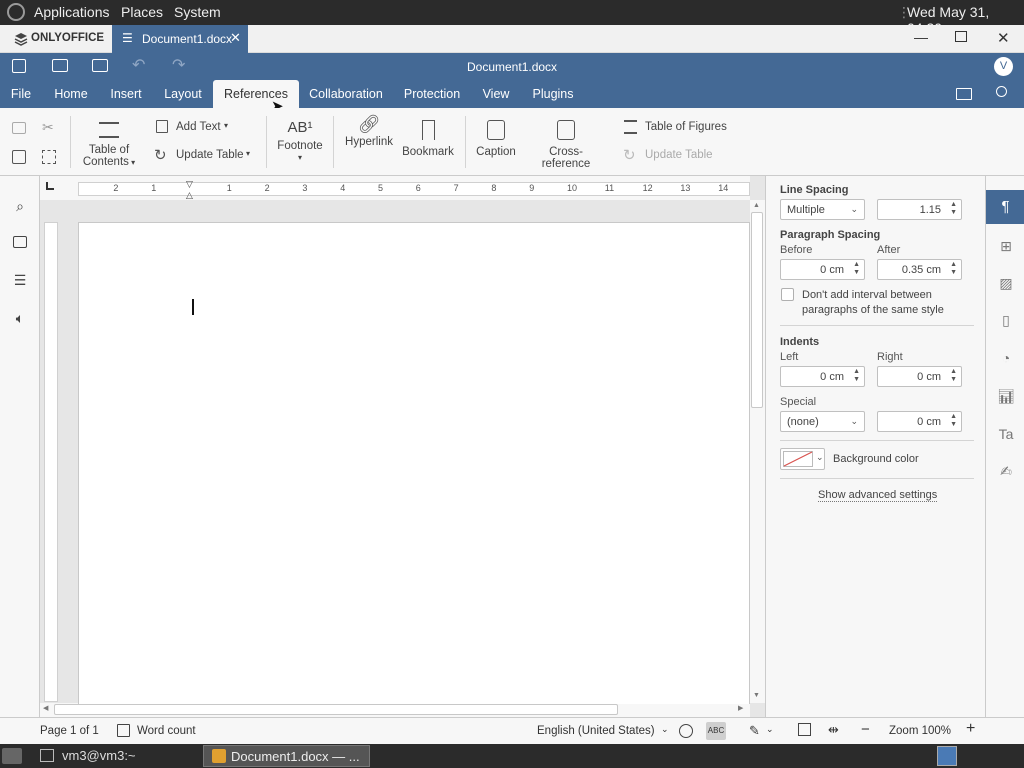  Describe the element at coordinates (432, 94) in the screenshot. I see `tab-protection: Protection` at that location.